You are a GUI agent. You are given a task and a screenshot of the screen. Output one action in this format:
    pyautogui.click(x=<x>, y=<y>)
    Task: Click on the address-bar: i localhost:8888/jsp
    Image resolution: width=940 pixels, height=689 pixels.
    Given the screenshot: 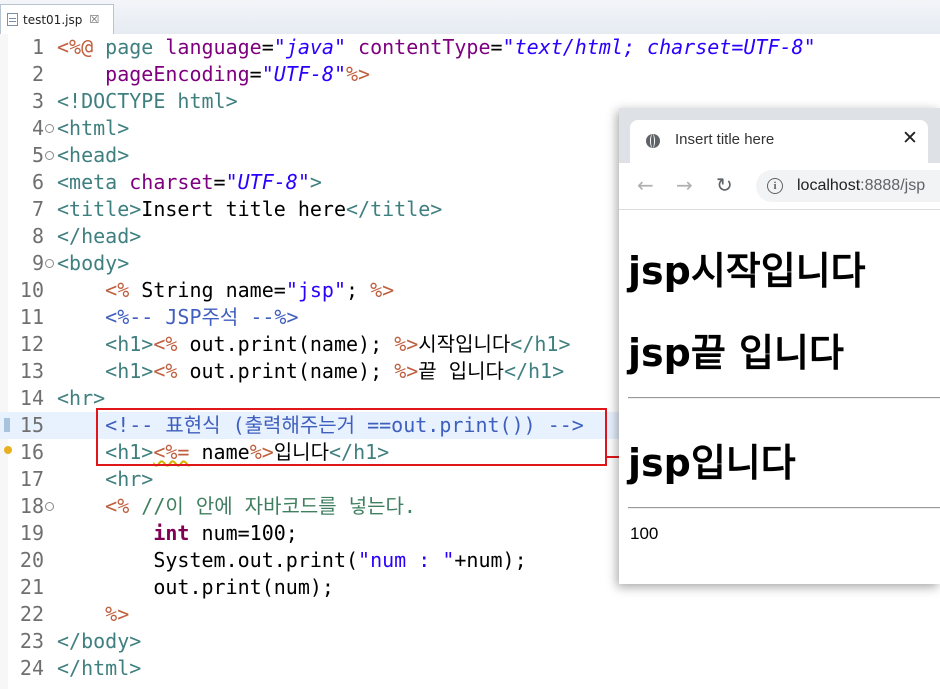 What is the action you would take?
    pyautogui.click(x=848, y=186)
    